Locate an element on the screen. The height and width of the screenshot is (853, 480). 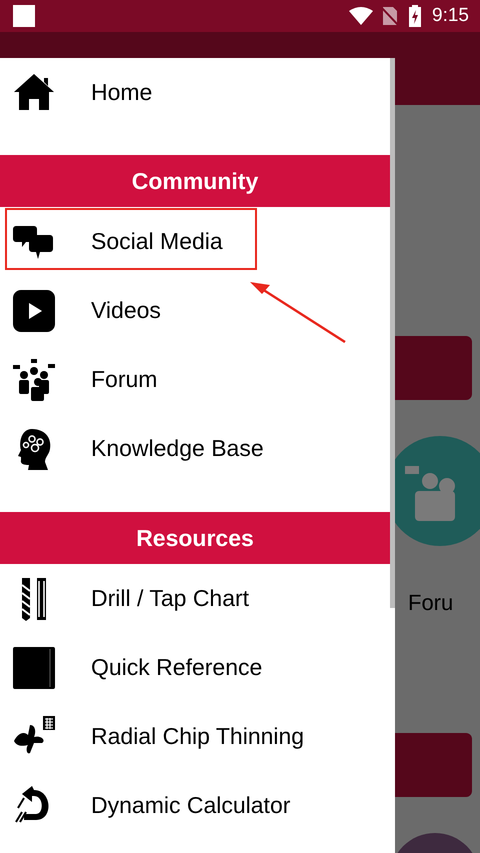
tile-label: Foru is located at coordinates (431, 603).